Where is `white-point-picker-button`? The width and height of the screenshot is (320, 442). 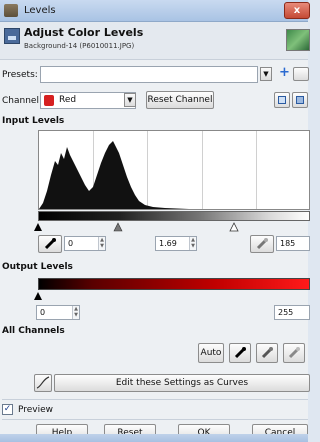
white-point-picker-button is located at coordinates (262, 244).